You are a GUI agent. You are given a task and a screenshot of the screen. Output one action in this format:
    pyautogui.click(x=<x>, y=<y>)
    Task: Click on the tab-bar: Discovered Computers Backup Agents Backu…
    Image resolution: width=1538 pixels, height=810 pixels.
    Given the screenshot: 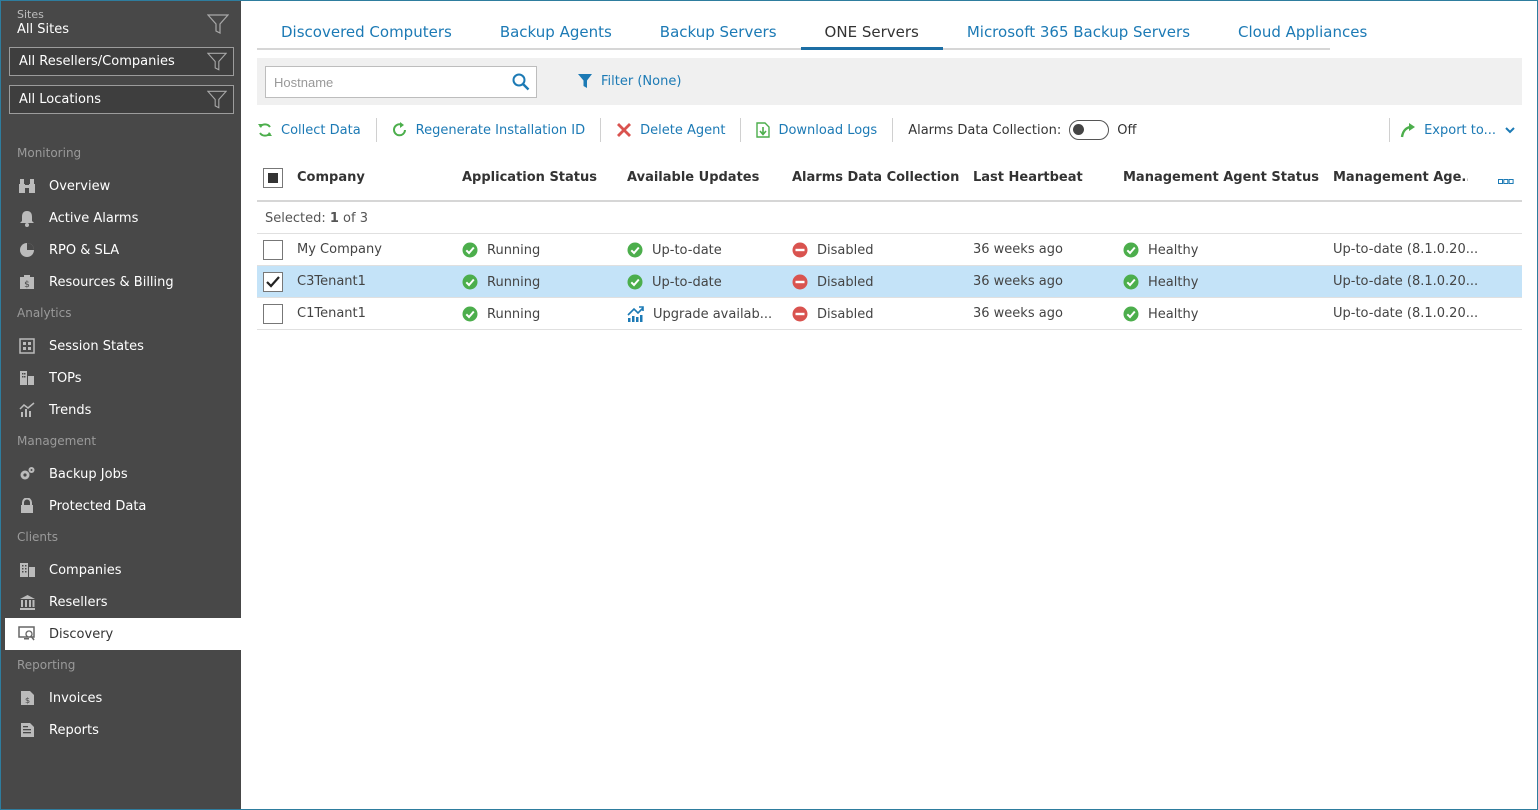 What is the action you would take?
    pyautogui.click(x=812, y=33)
    